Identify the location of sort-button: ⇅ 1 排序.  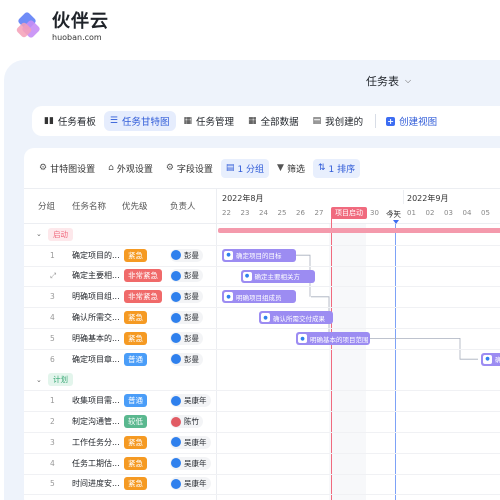
(336, 168).